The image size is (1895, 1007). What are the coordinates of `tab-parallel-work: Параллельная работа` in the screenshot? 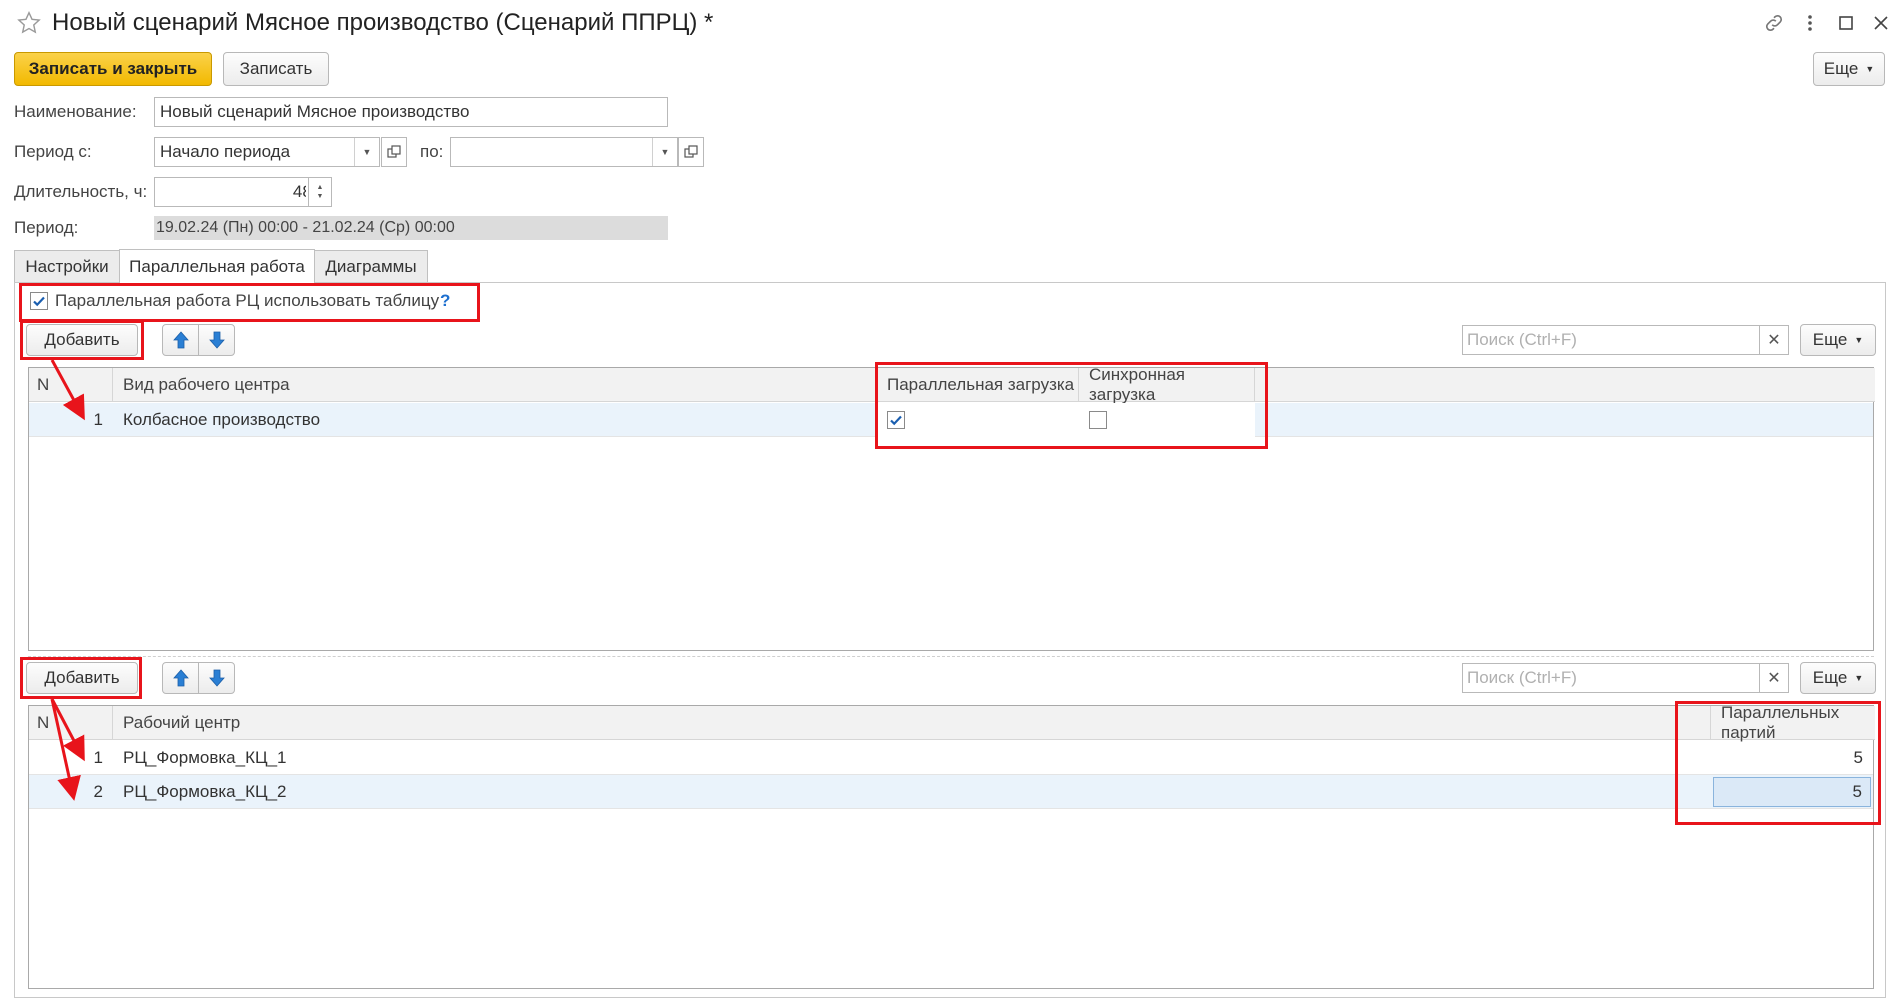 It's located at (217, 266).